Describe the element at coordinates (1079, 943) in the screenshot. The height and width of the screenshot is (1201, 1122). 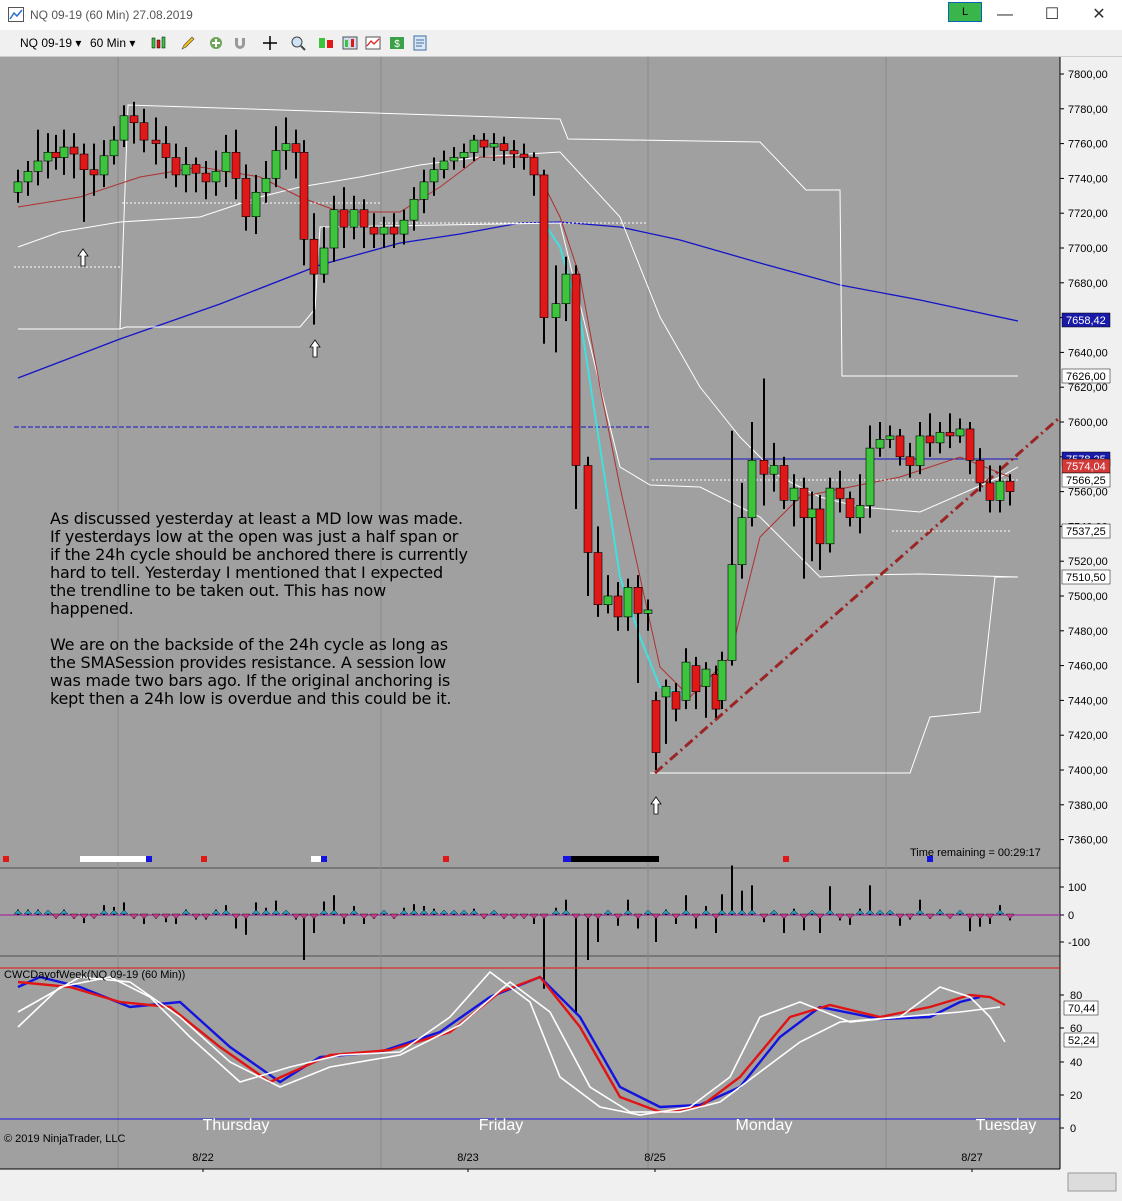
I see `osc-tick-label: -100` at that location.